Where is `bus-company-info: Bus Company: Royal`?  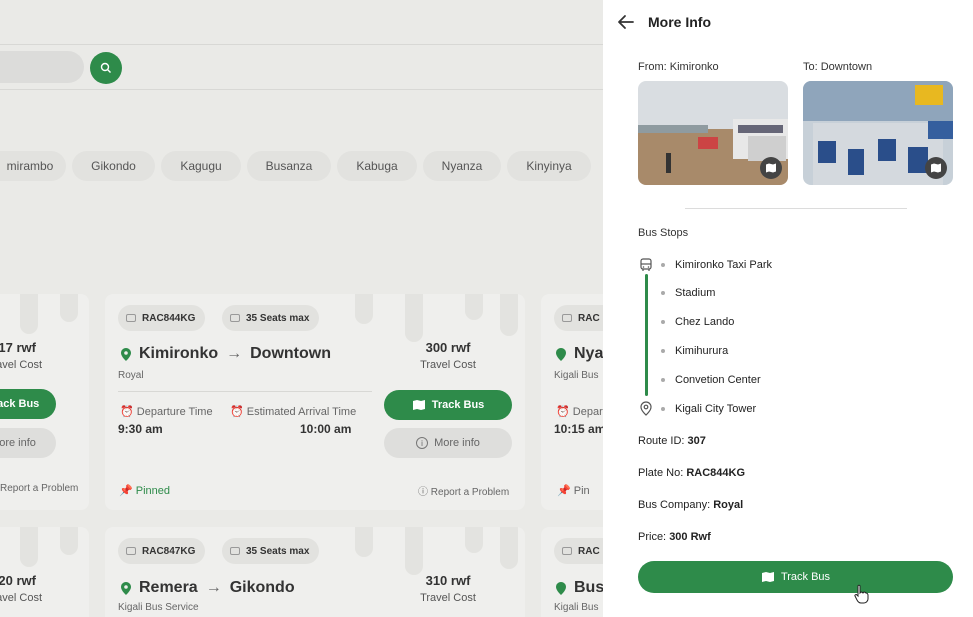 bus-company-info: Bus Company: Royal is located at coordinates (691, 505).